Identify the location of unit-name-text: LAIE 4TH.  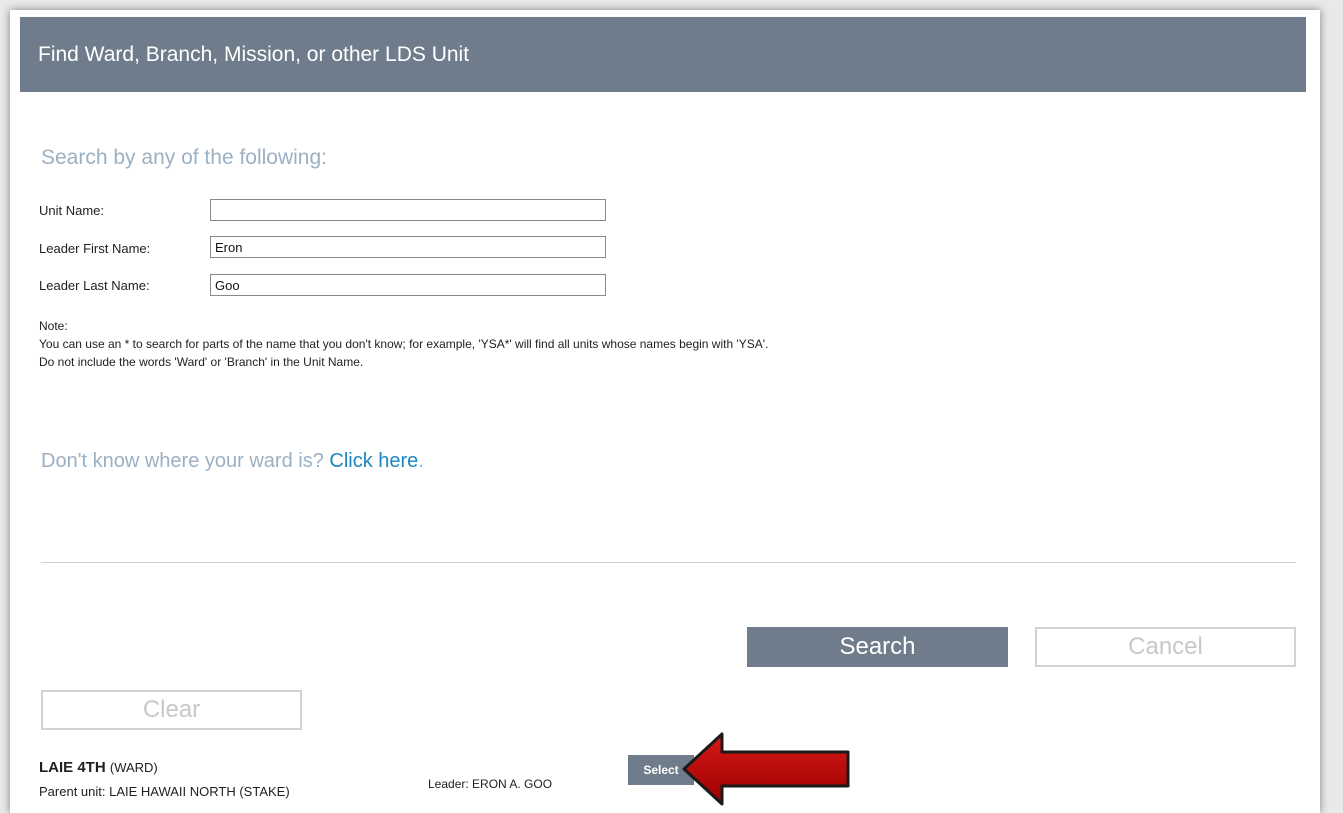
(72, 767).